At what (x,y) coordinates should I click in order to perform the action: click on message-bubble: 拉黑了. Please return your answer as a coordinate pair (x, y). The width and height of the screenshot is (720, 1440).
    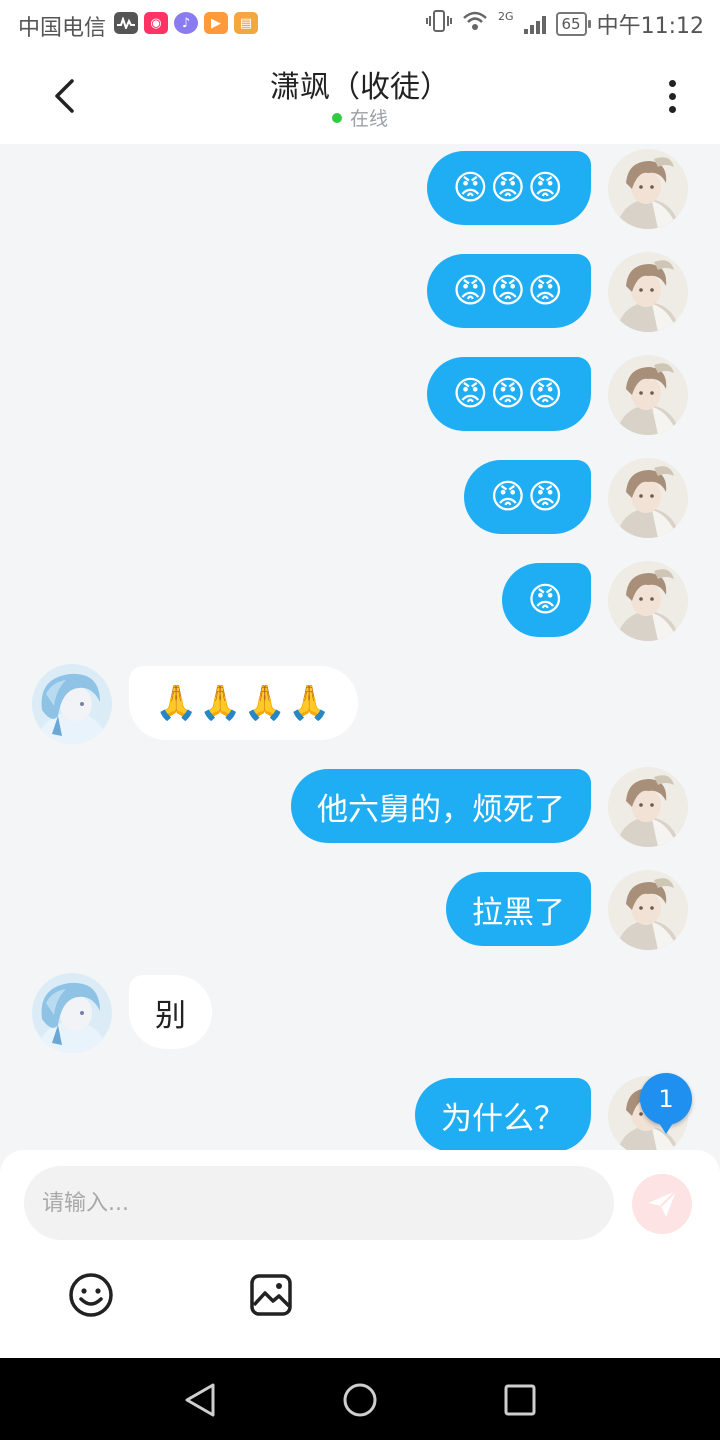
    Looking at the image, I should click on (518, 909).